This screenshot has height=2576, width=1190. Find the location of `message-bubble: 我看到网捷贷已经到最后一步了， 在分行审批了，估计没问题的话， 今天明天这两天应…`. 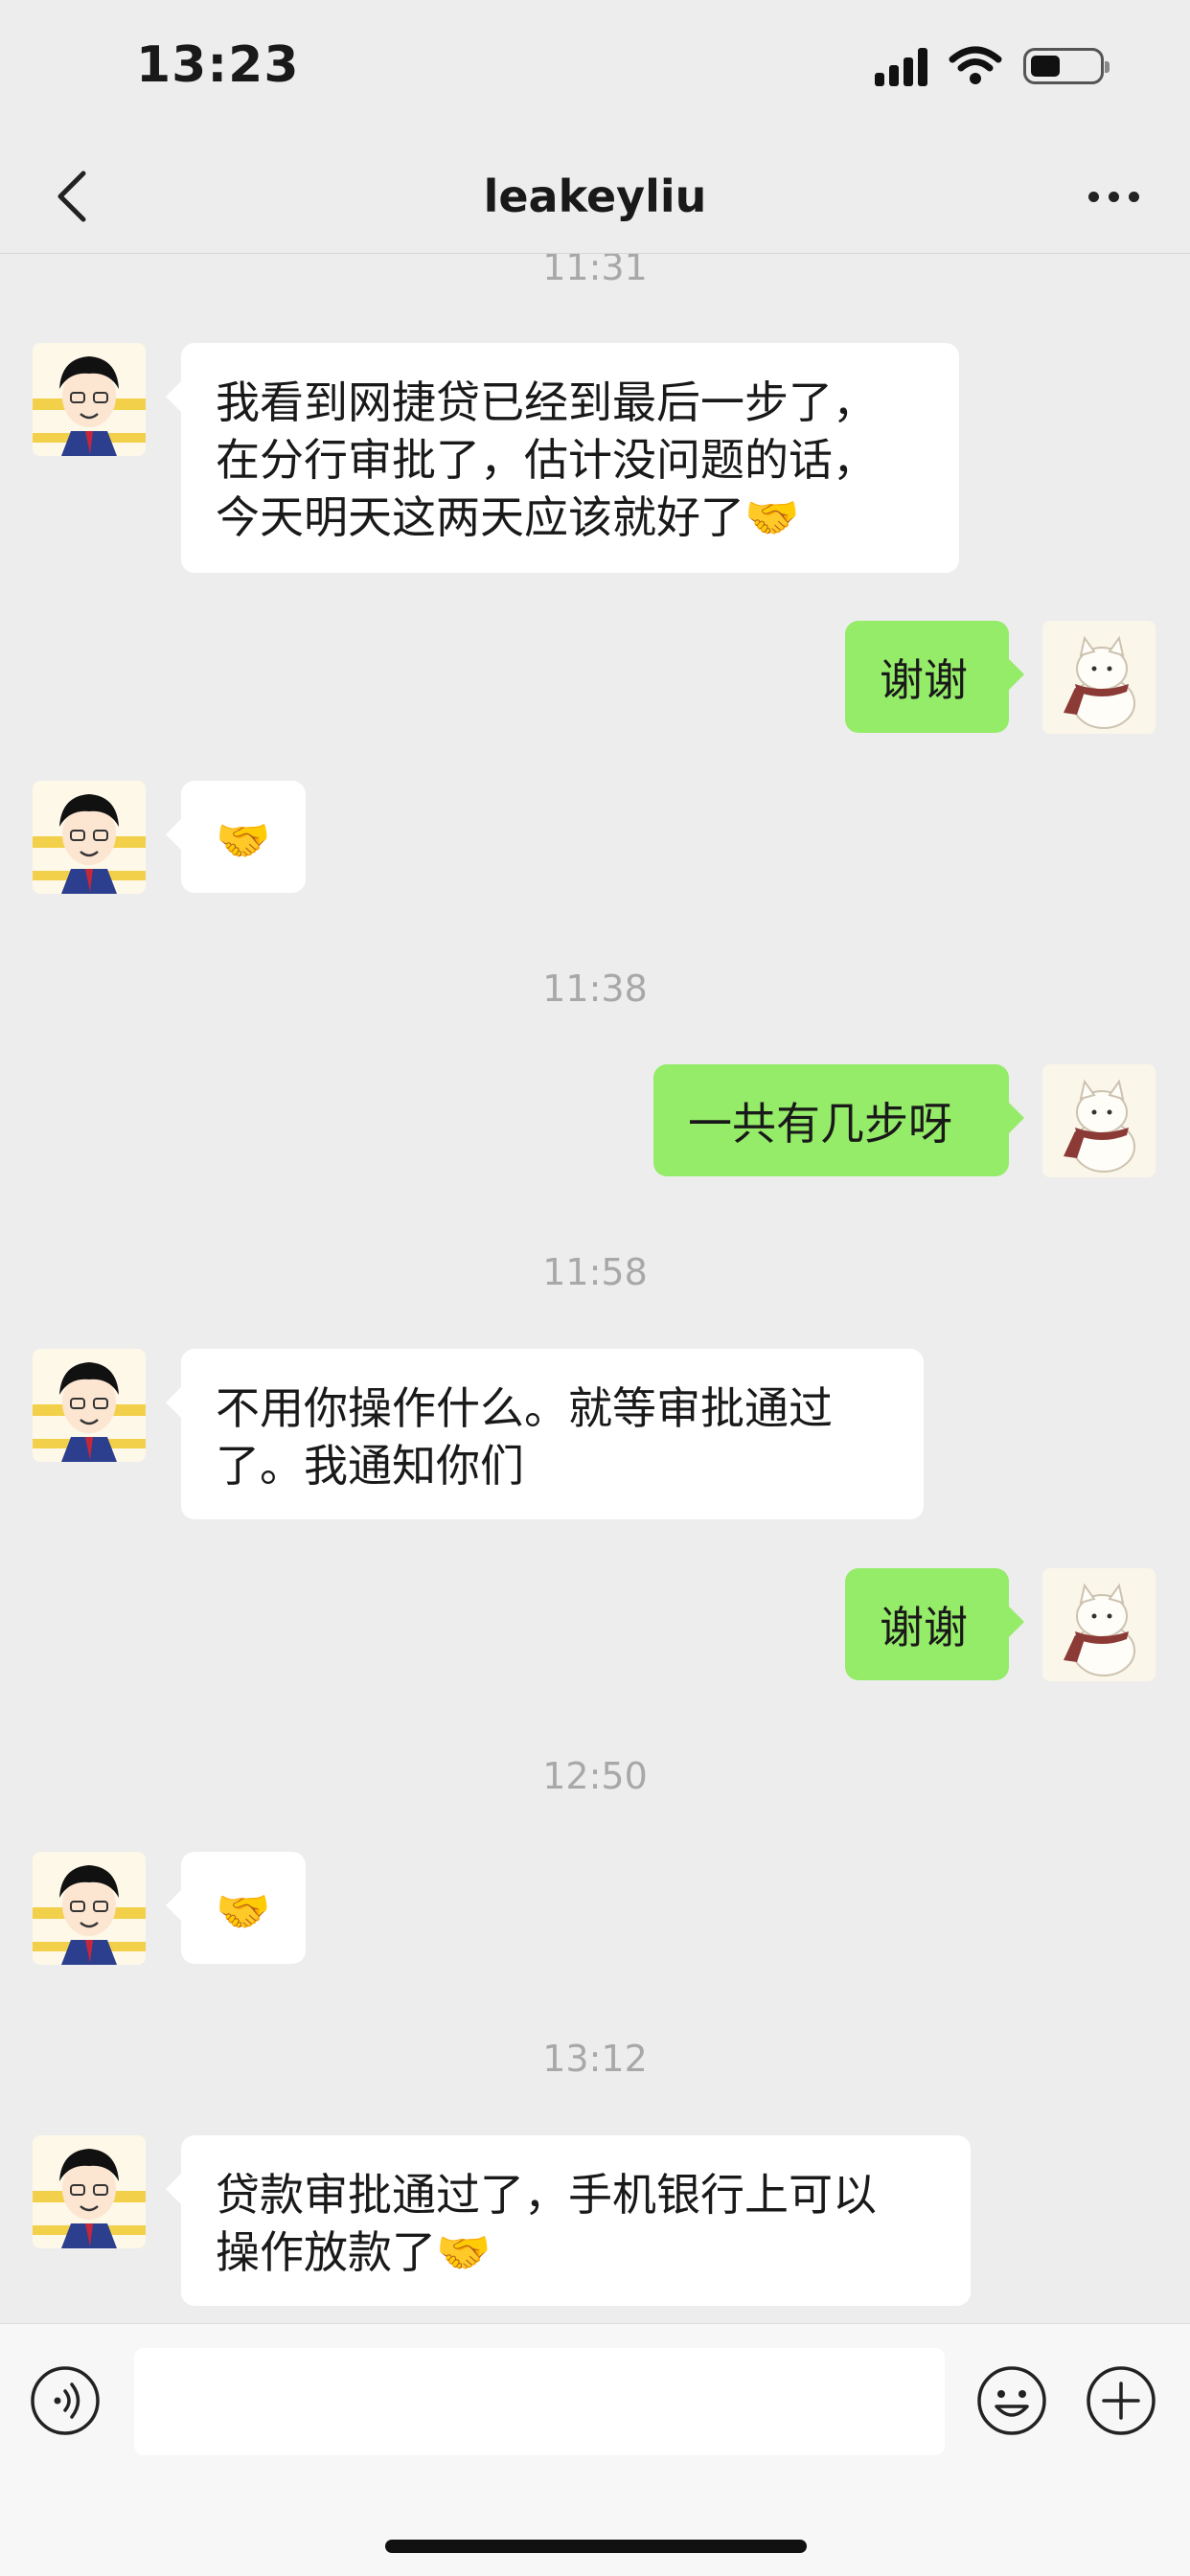

message-bubble: 我看到网捷贷已经到最后一步了， 在分行审批了，估计没问题的话， 今天明天这两天应… is located at coordinates (562, 458).